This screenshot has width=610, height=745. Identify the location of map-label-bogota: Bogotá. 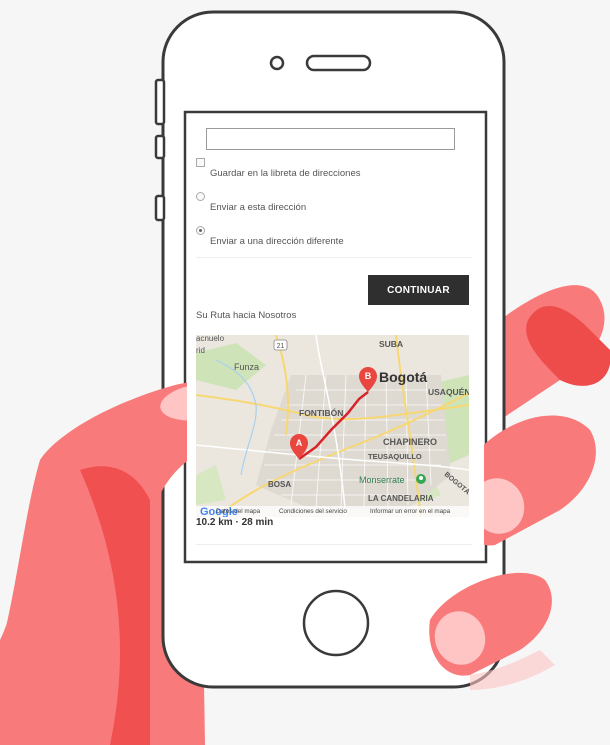
(403, 377).